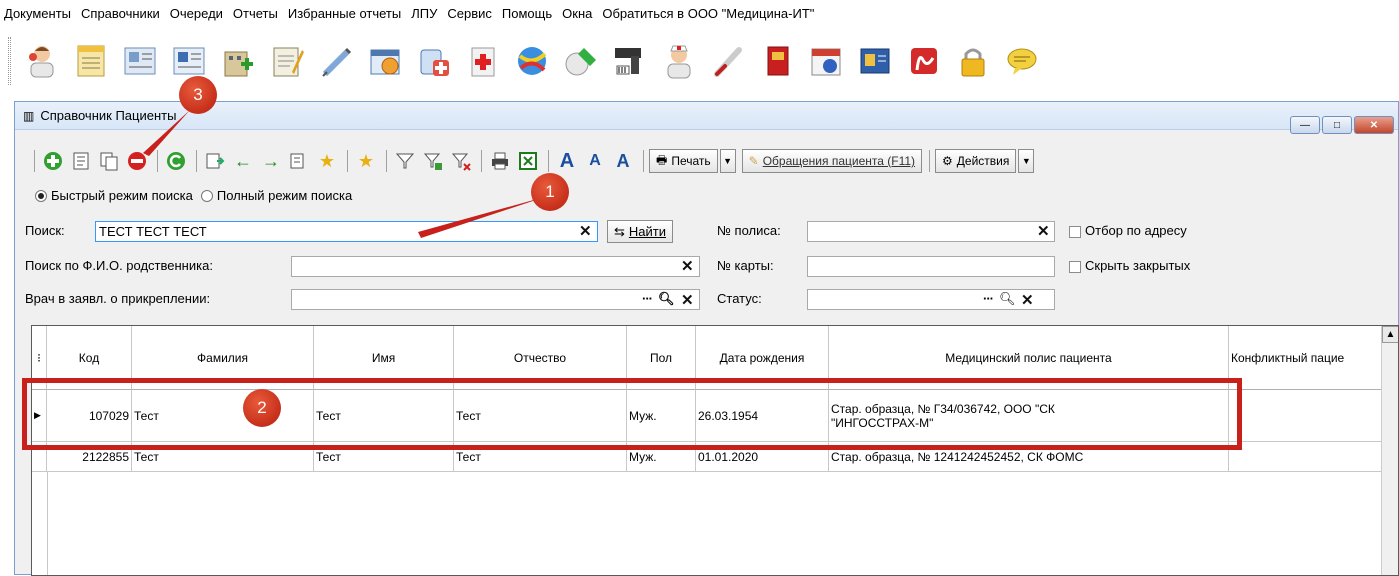 The height and width of the screenshot is (576, 1399). Describe the element at coordinates (262, 408) in the screenshot. I see `annotation-badge-2: 2` at that location.